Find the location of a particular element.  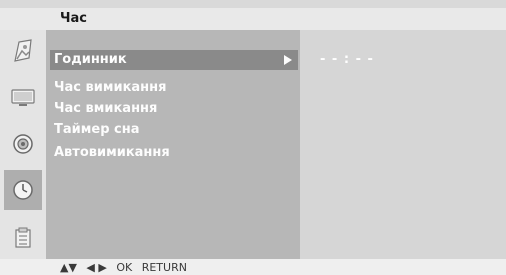

return-key-label: RETURN is located at coordinates (164, 267).